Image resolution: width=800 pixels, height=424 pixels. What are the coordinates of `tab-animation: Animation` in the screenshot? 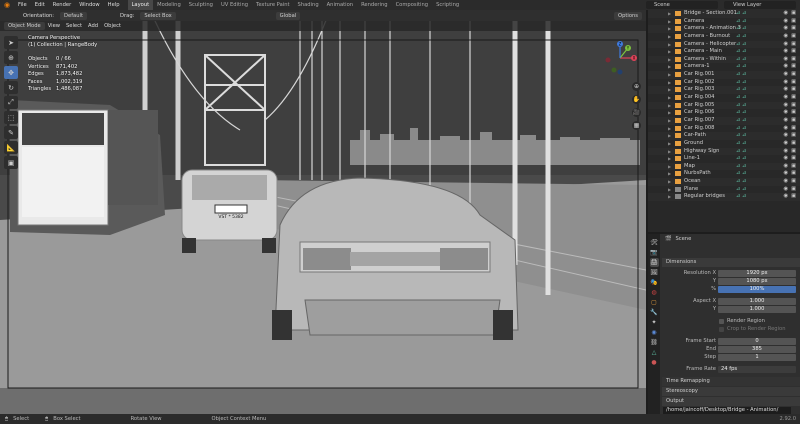 It's located at (340, 5).